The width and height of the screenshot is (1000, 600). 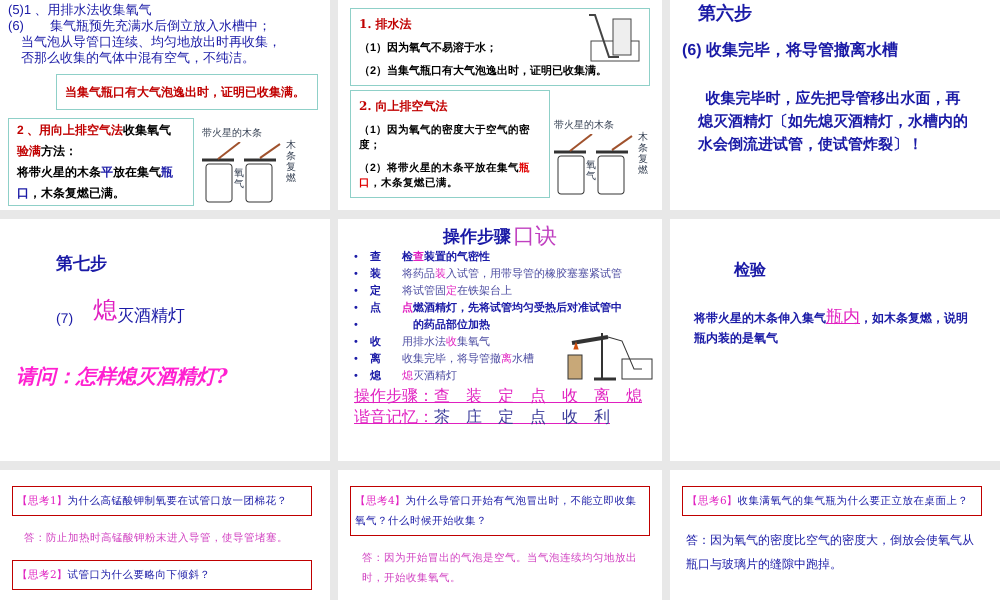 I want to click on step-key: 点, so click(x=386, y=308).